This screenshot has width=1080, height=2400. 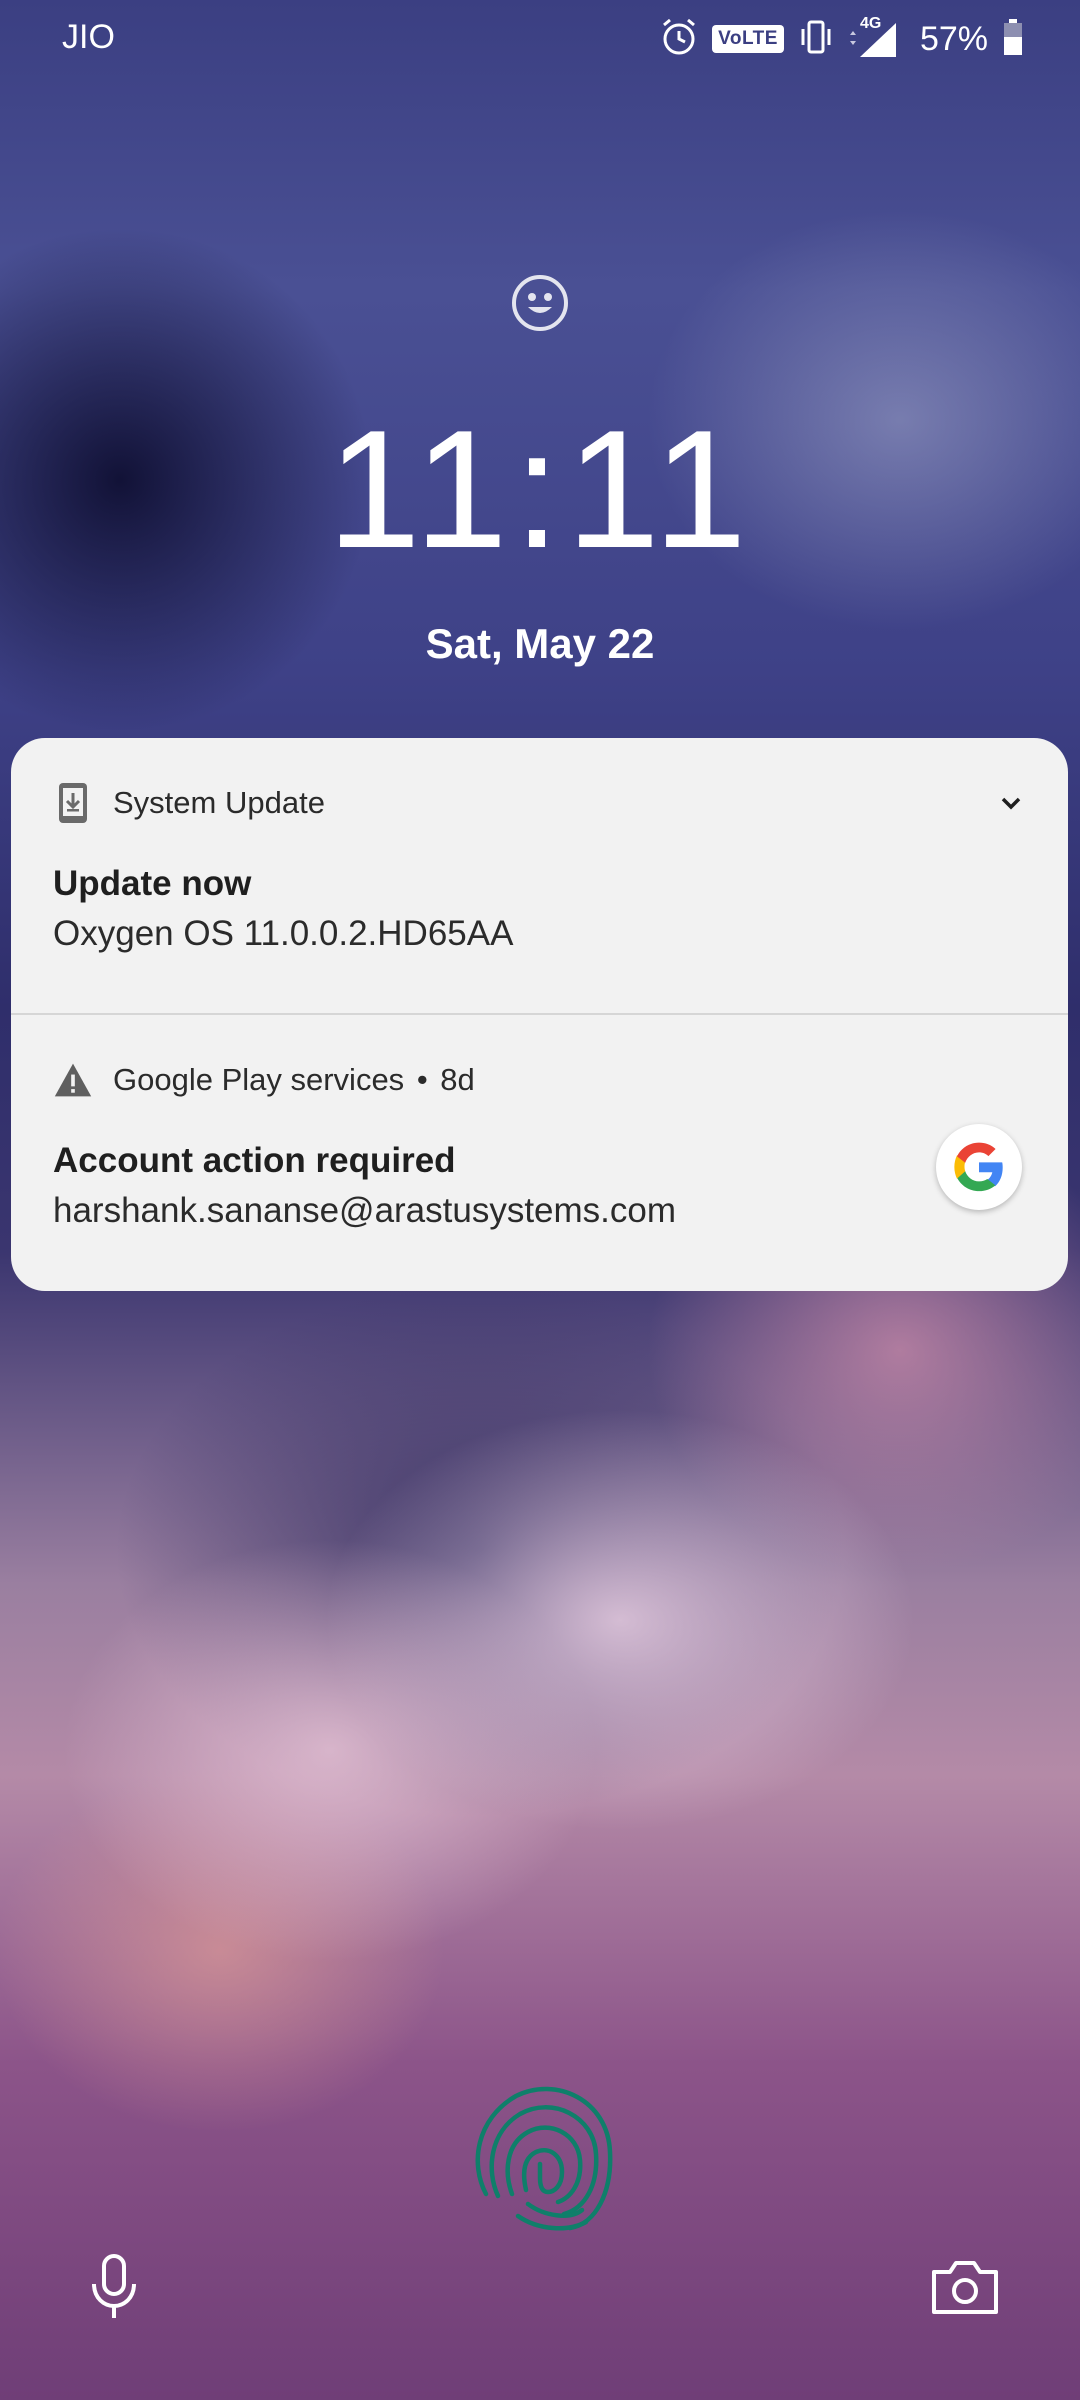 I want to click on network-type-label: 4G, so click(x=870, y=23).